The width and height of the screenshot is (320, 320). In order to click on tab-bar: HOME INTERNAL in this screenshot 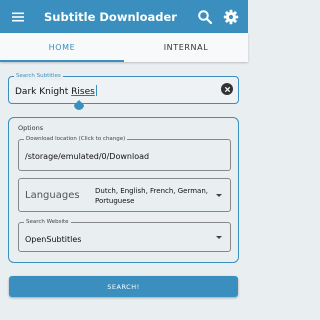, I will do `click(124, 47)`.